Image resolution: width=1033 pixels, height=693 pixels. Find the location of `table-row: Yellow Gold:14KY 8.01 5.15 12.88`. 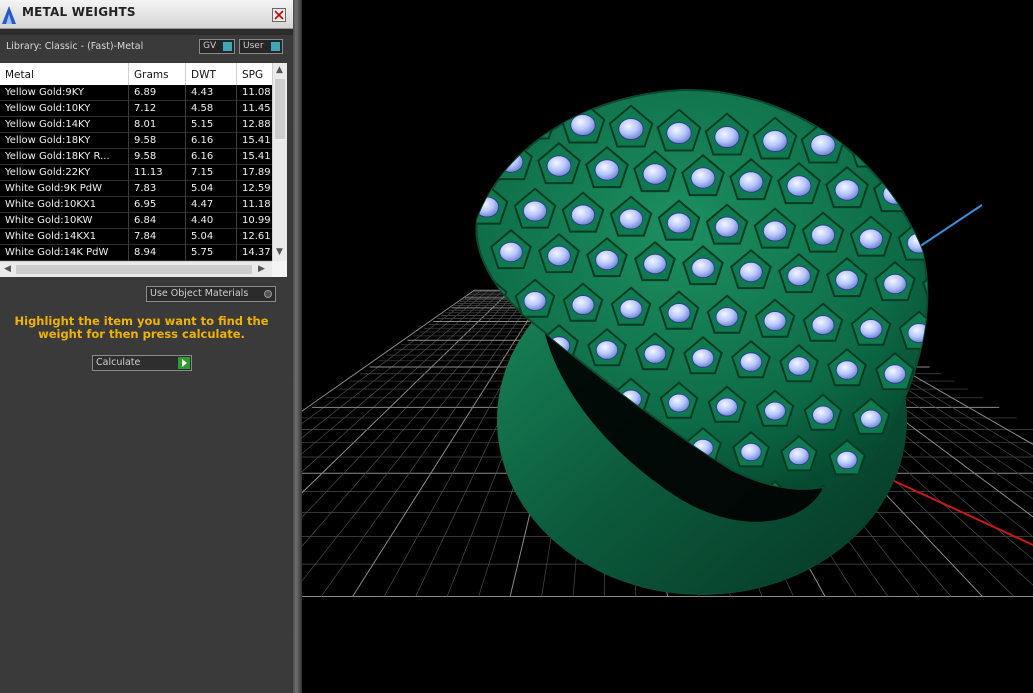

table-row: Yellow Gold:14KY 8.01 5.15 12.88 is located at coordinates (136, 125).